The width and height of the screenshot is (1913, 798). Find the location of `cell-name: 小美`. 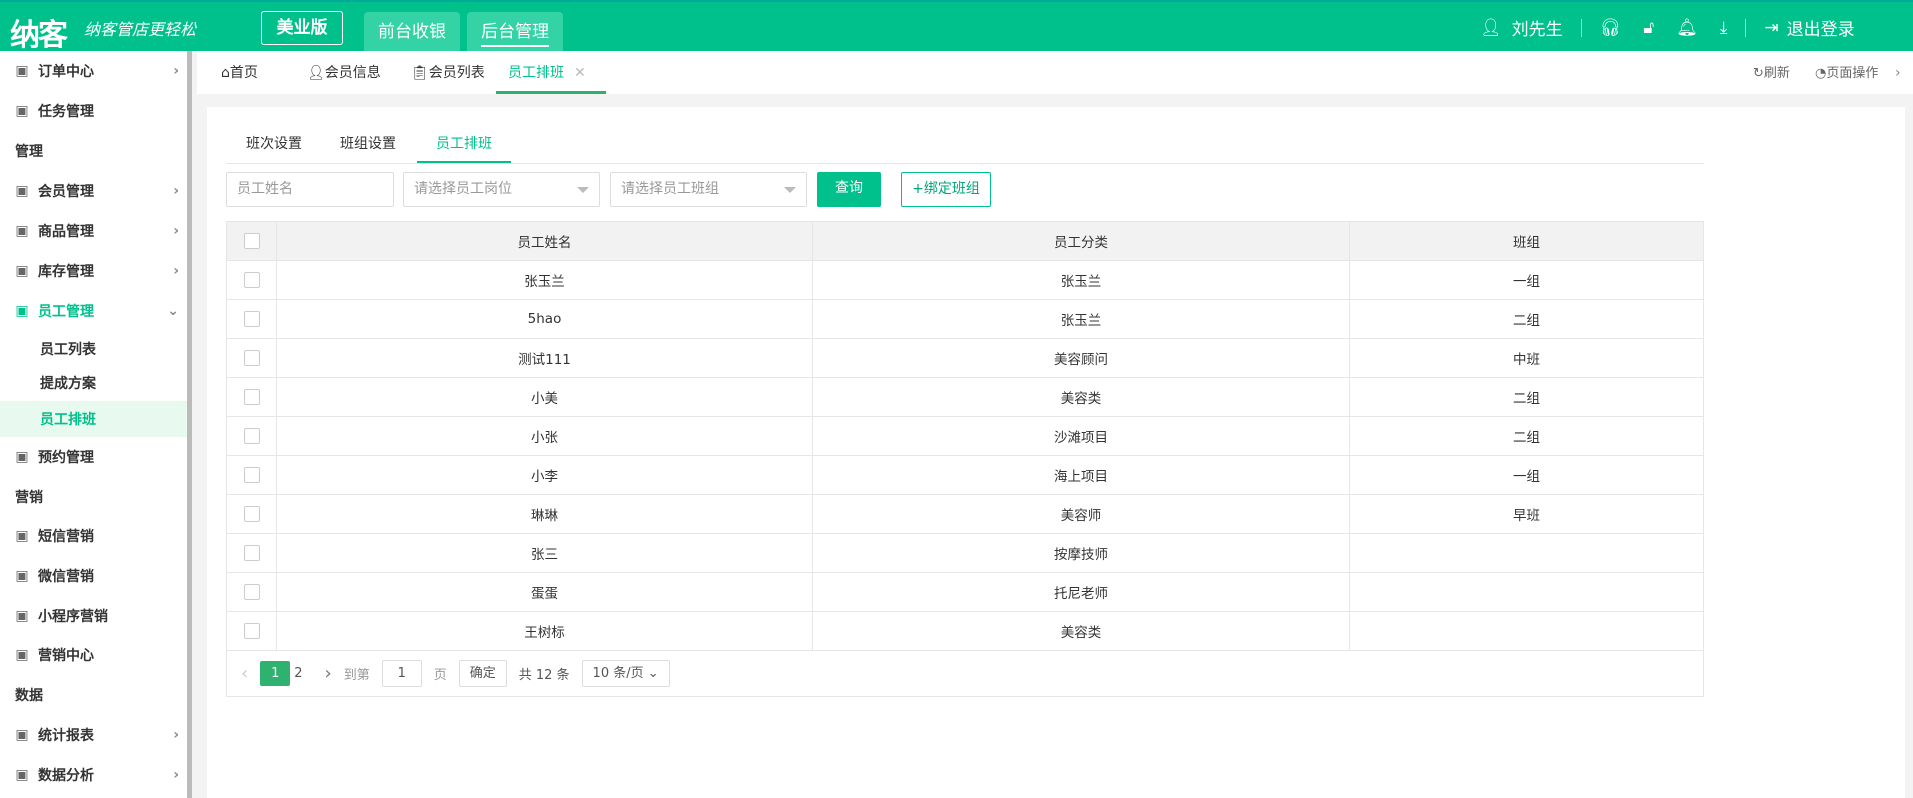

cell-name: 小美 is located at coordinates (544, 397).